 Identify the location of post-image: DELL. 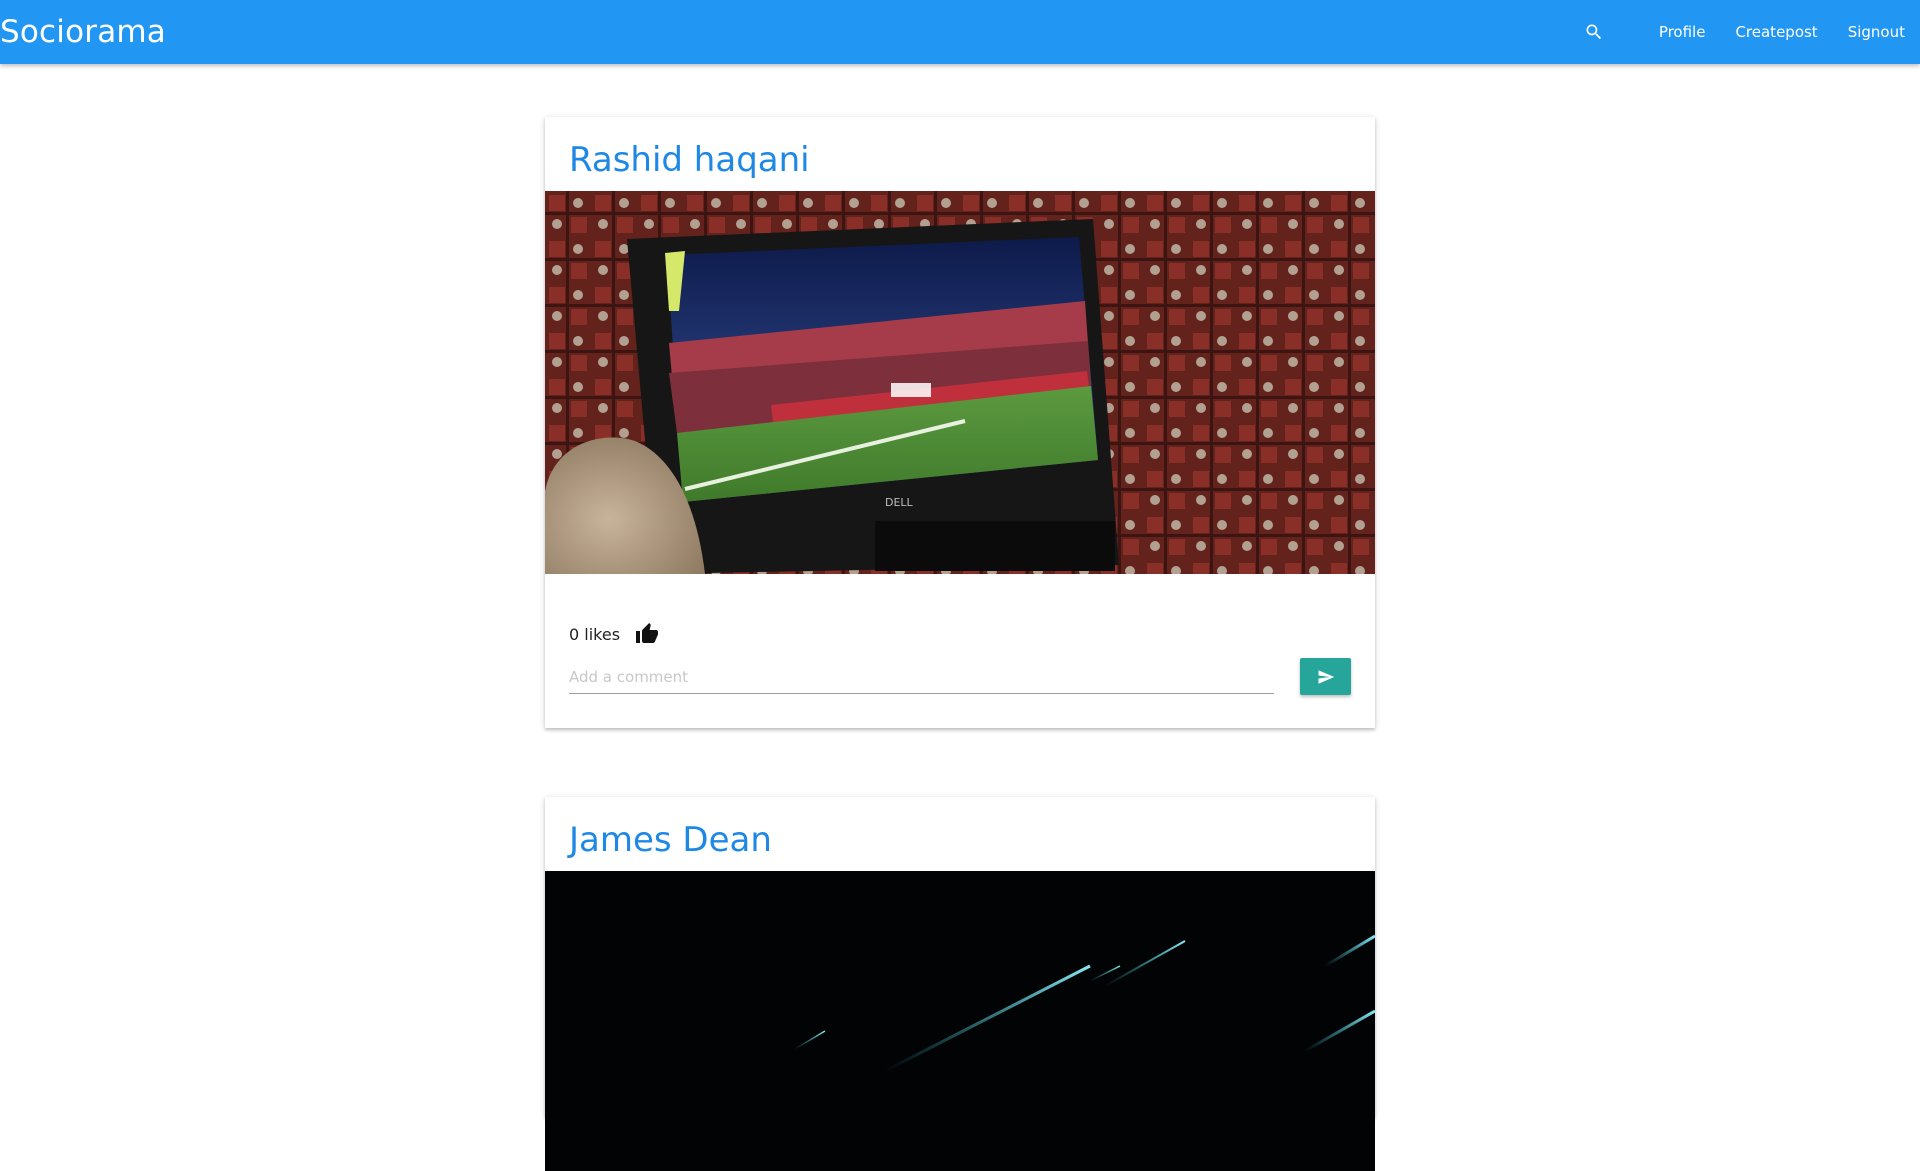
(960, 382).